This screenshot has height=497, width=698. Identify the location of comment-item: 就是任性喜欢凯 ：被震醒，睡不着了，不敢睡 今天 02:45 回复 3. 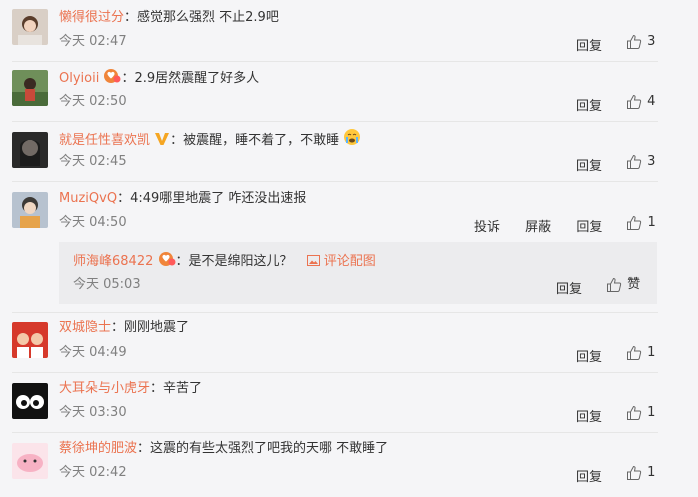
(349, 152).